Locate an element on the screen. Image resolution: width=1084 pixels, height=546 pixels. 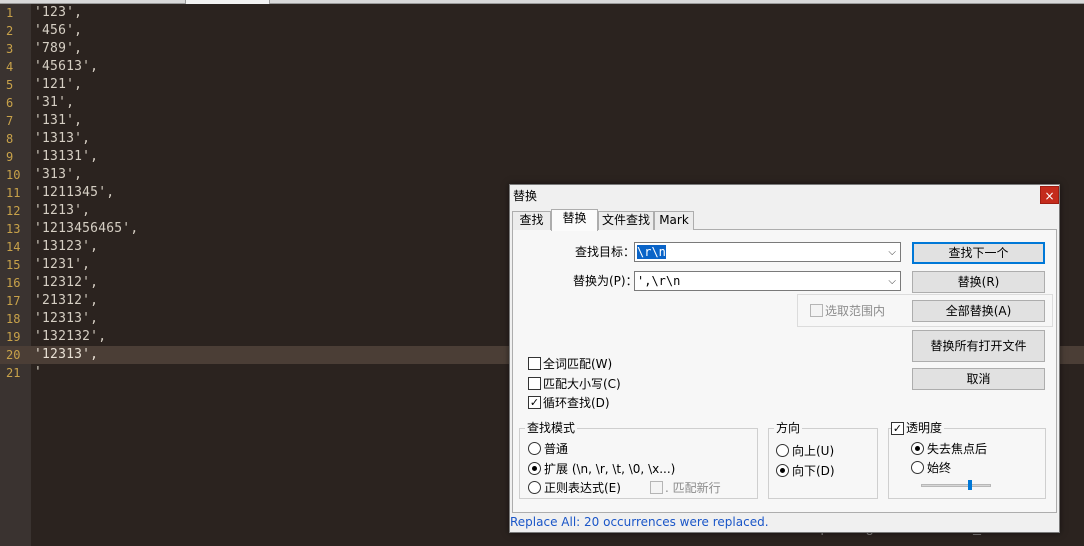
line-text: '132132', is located at coordinates (70, 336).